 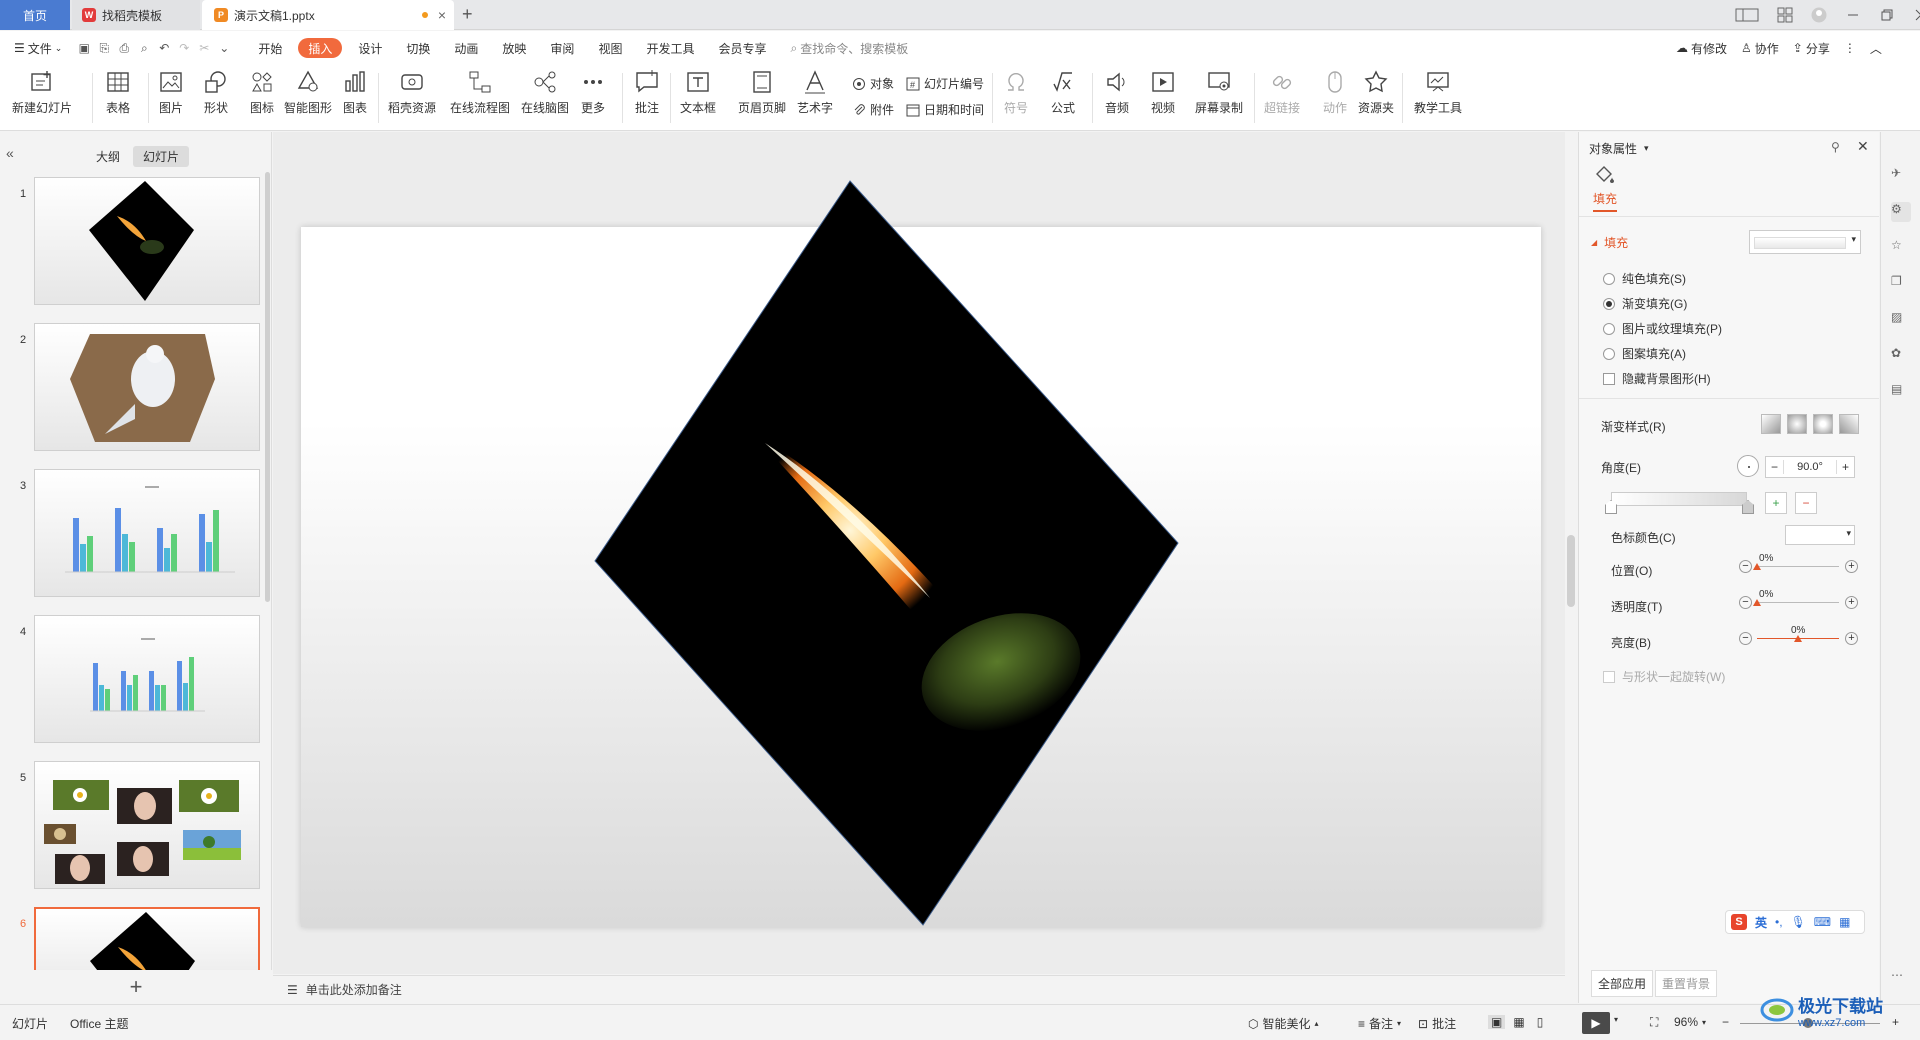 What do you see at coordinates (762, 92) in the screenshot?
I see `header-footer-button: 页眉页脚` at bounding box center [762, 92].